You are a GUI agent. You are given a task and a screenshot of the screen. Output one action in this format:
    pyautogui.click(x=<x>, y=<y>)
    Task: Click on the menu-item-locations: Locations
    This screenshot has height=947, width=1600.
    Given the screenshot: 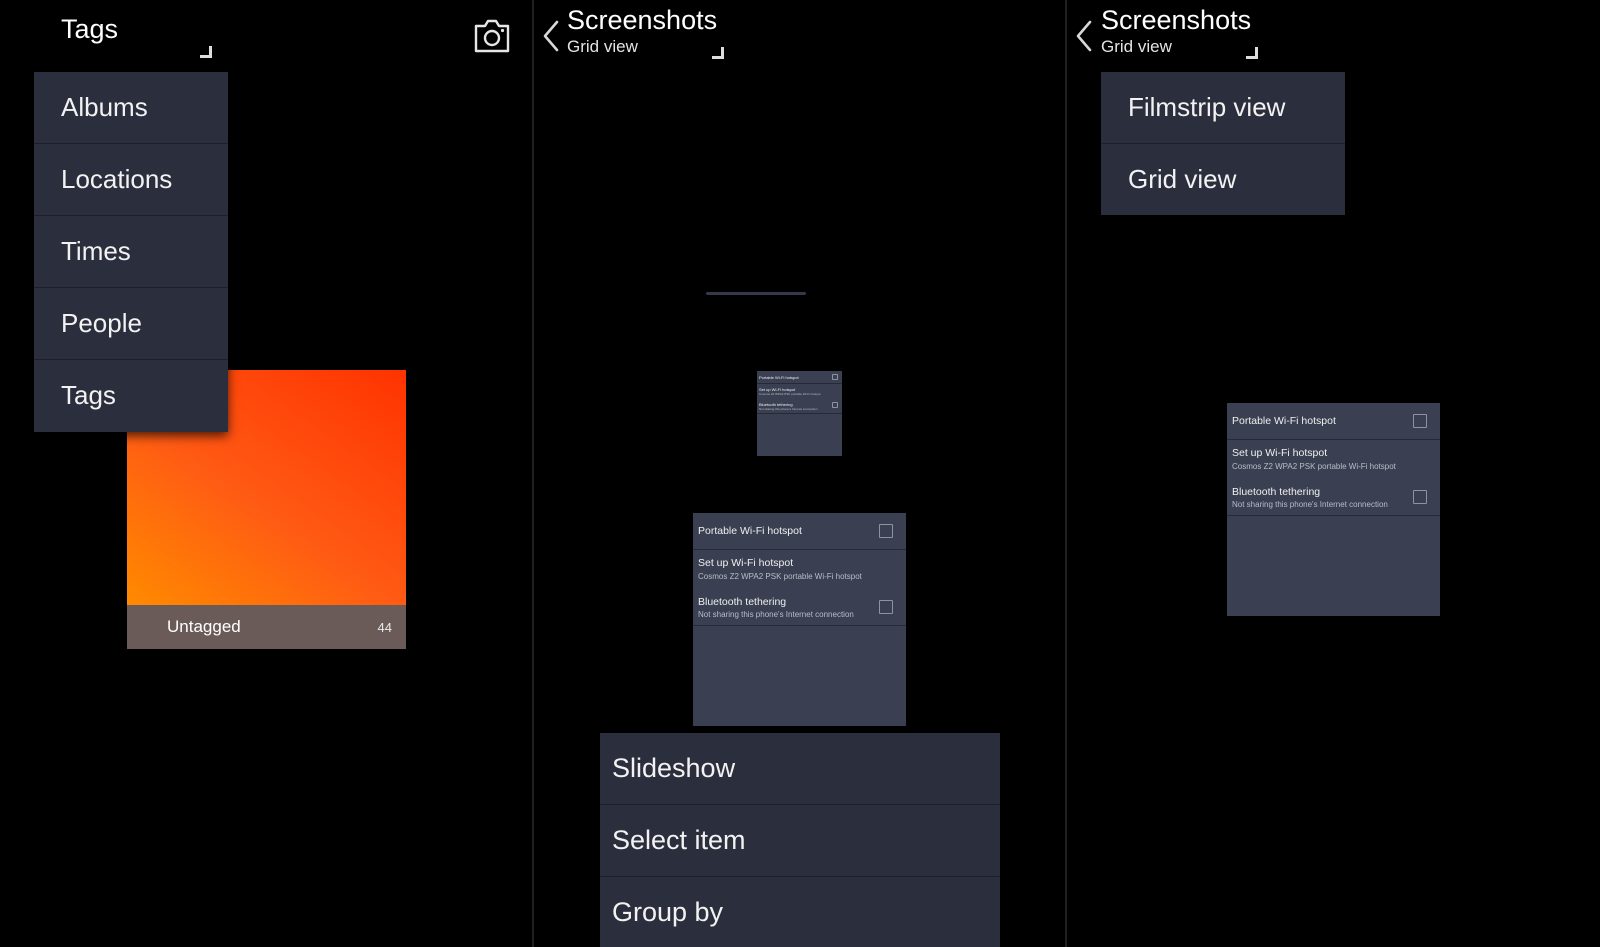 What is the action you would take?
    pyautogui.click(x=131, y=179)
    